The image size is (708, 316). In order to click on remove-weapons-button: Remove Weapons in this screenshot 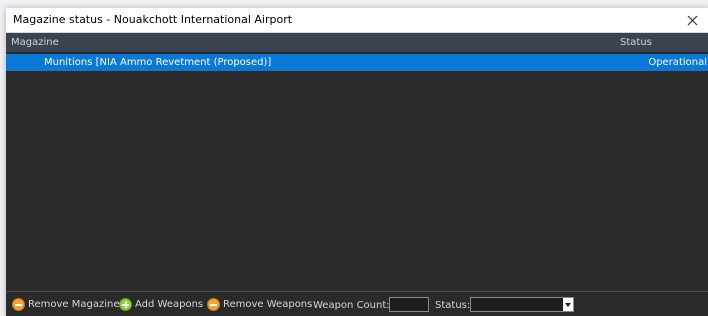, I will do `click(259, 304)`.